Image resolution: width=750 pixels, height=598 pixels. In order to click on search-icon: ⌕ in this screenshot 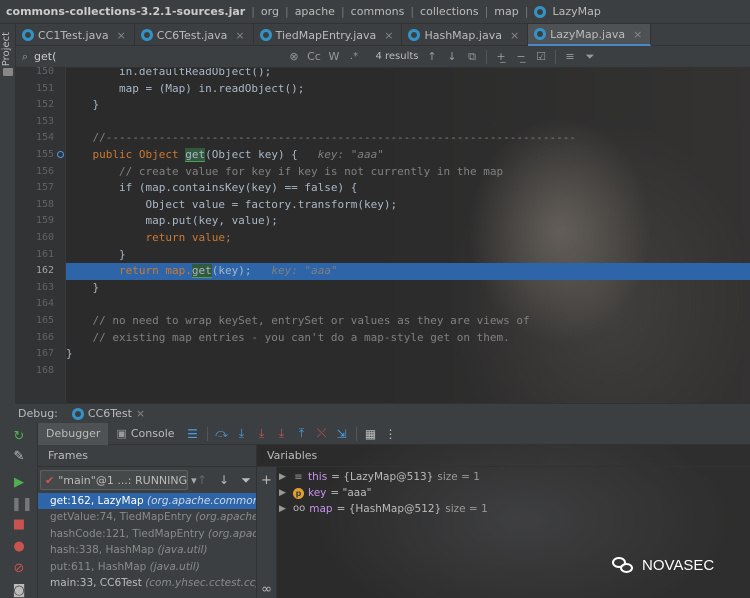, I will do `click(25, 57)`.